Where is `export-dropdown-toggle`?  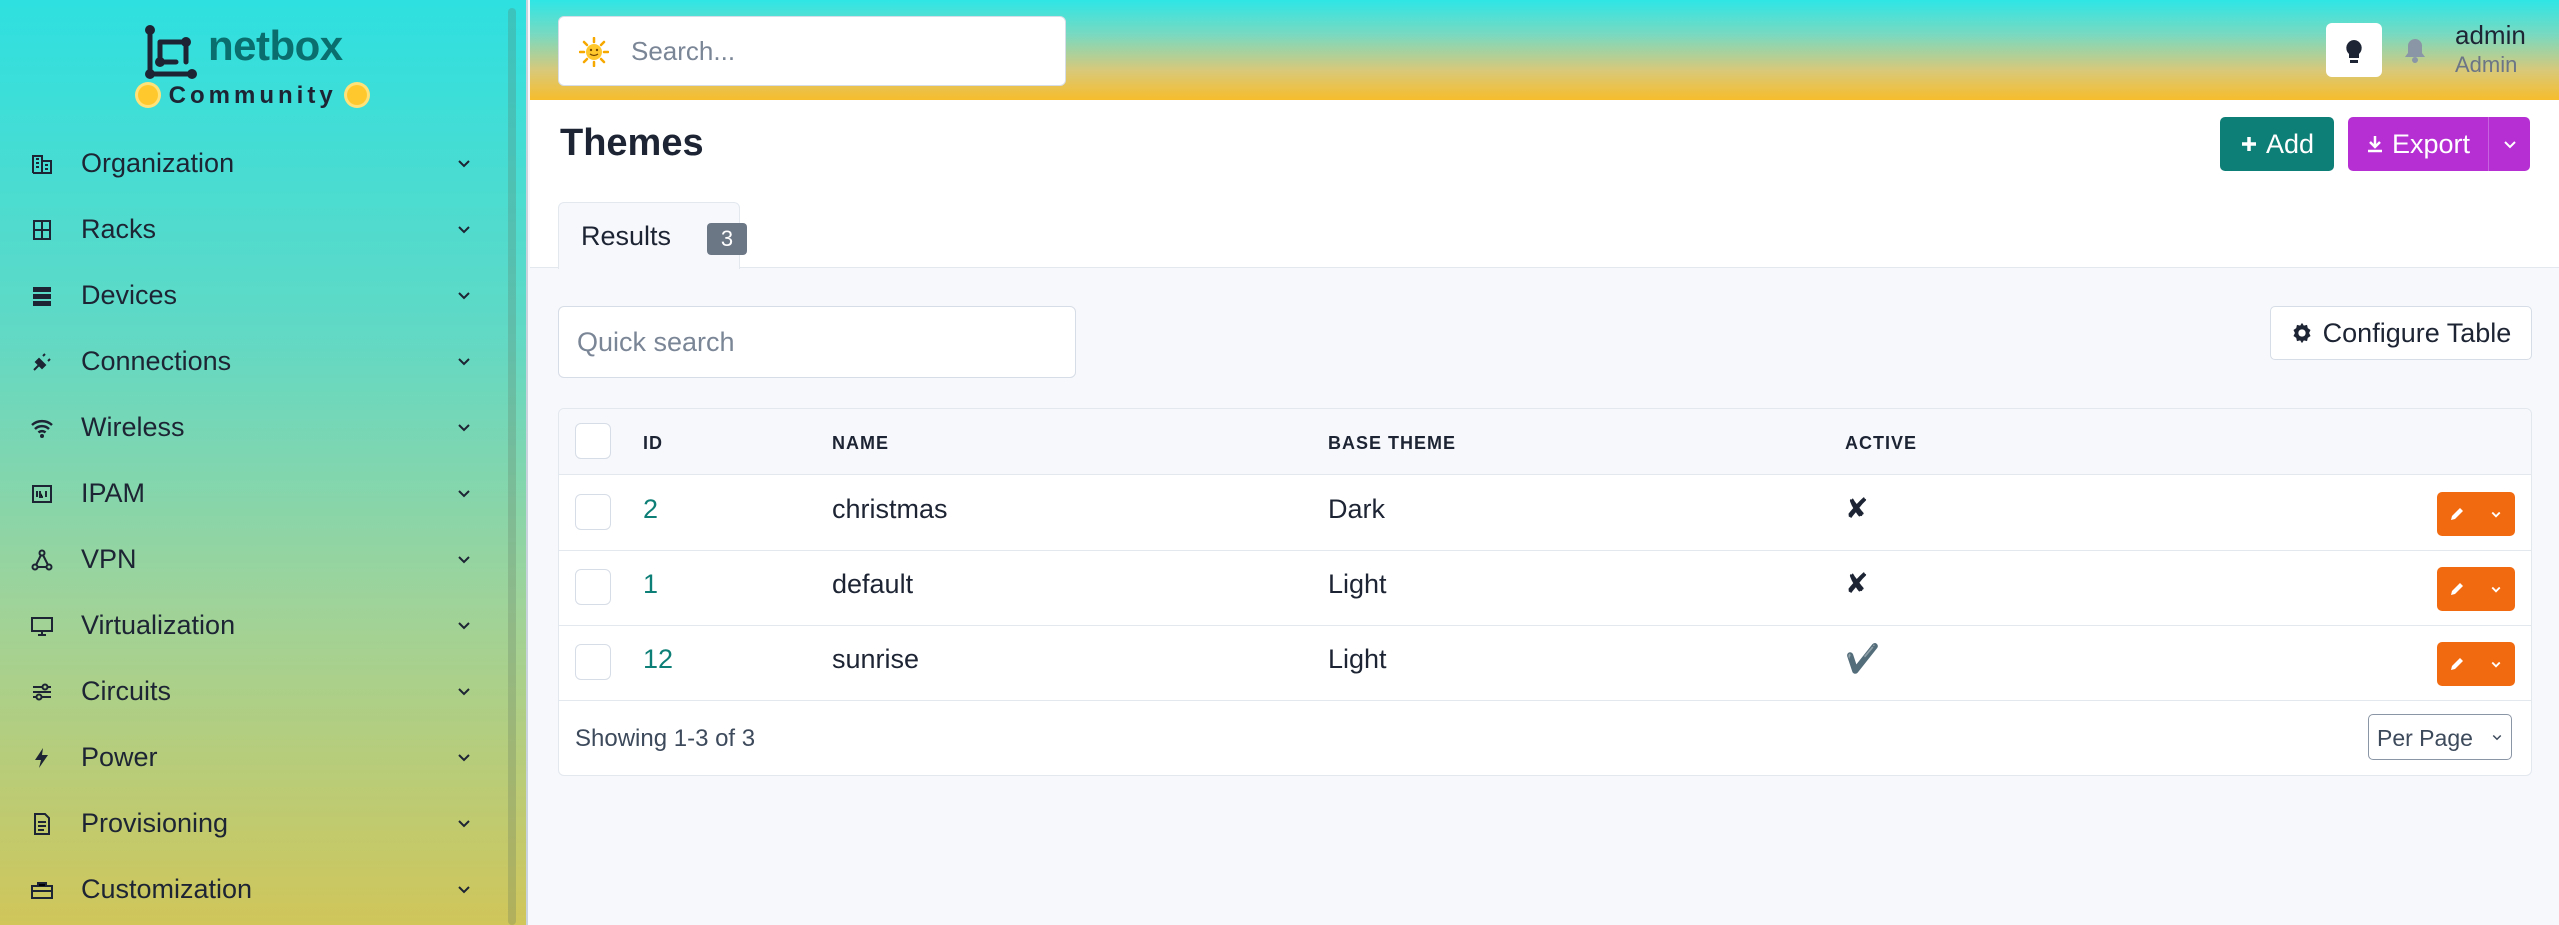
export-dropdown-toggle is located at coordinates (2509, 144).